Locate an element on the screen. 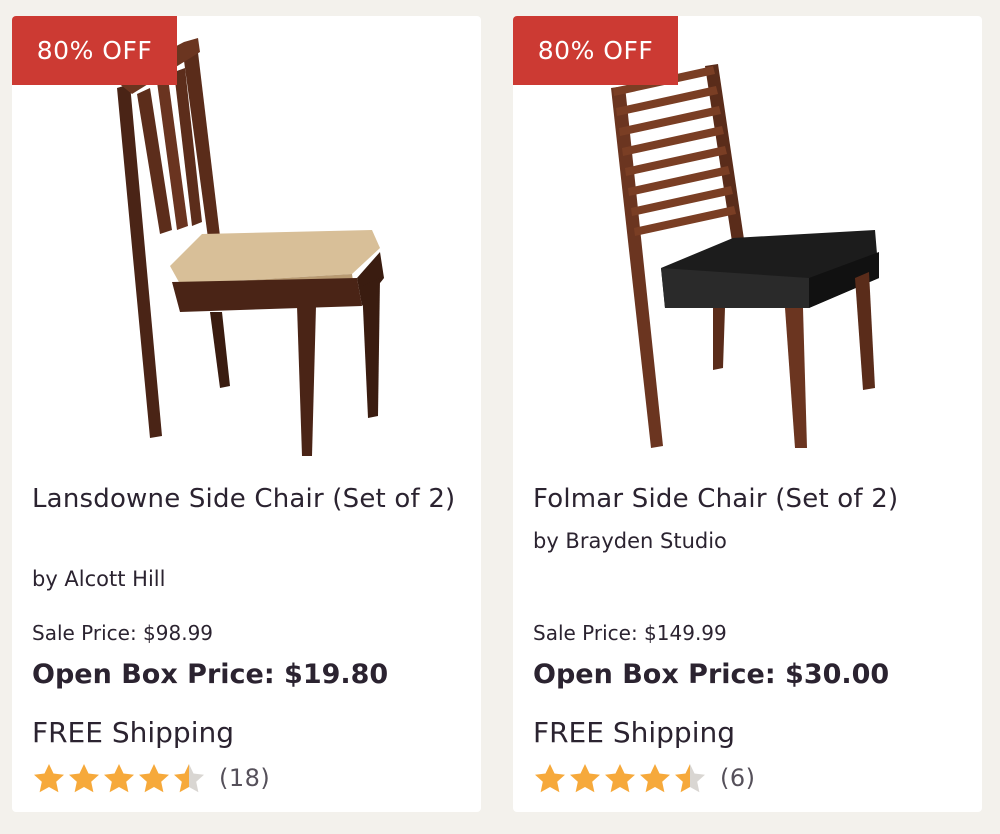 The width and height of the screenshot is (1000, 834). product-title: Lansdowne Side Chair (Set of 2) is located at coordinates (252, 499).